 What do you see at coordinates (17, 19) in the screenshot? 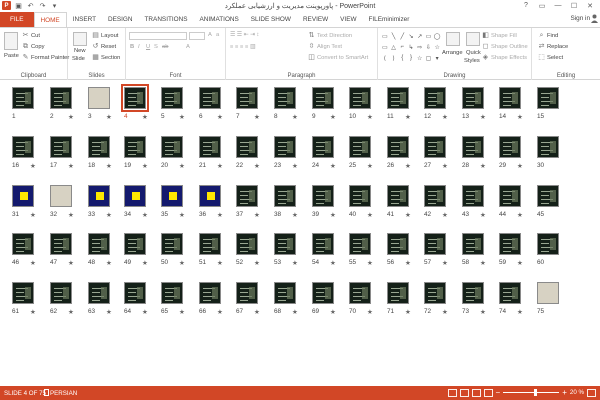
I see `tab-file: FILE` at bounding box center [17, 19].